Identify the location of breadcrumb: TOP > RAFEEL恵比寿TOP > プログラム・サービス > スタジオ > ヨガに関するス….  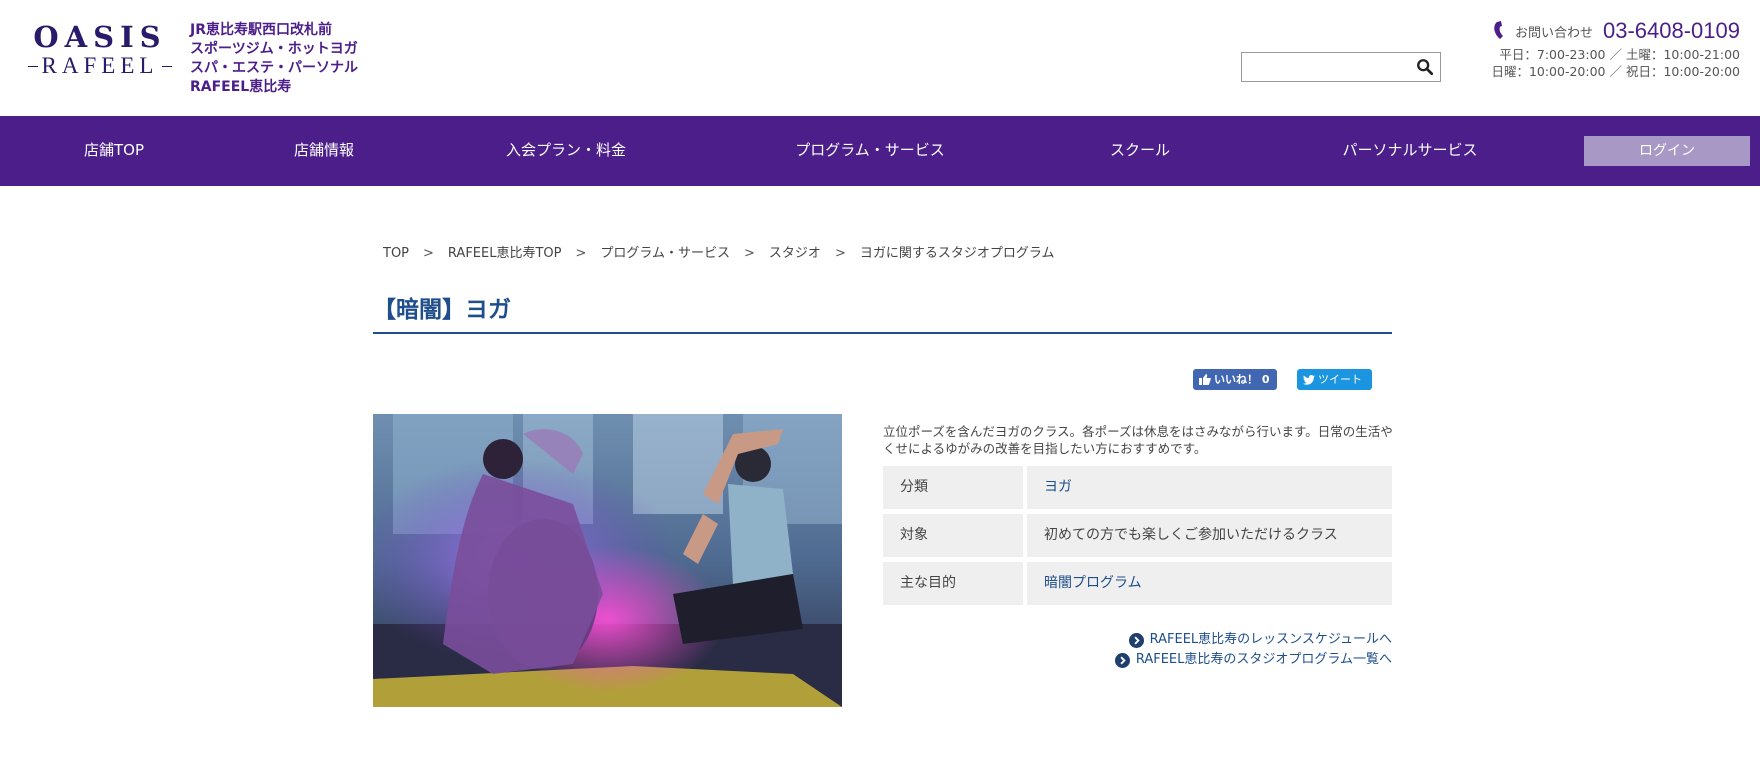
(718, 251).